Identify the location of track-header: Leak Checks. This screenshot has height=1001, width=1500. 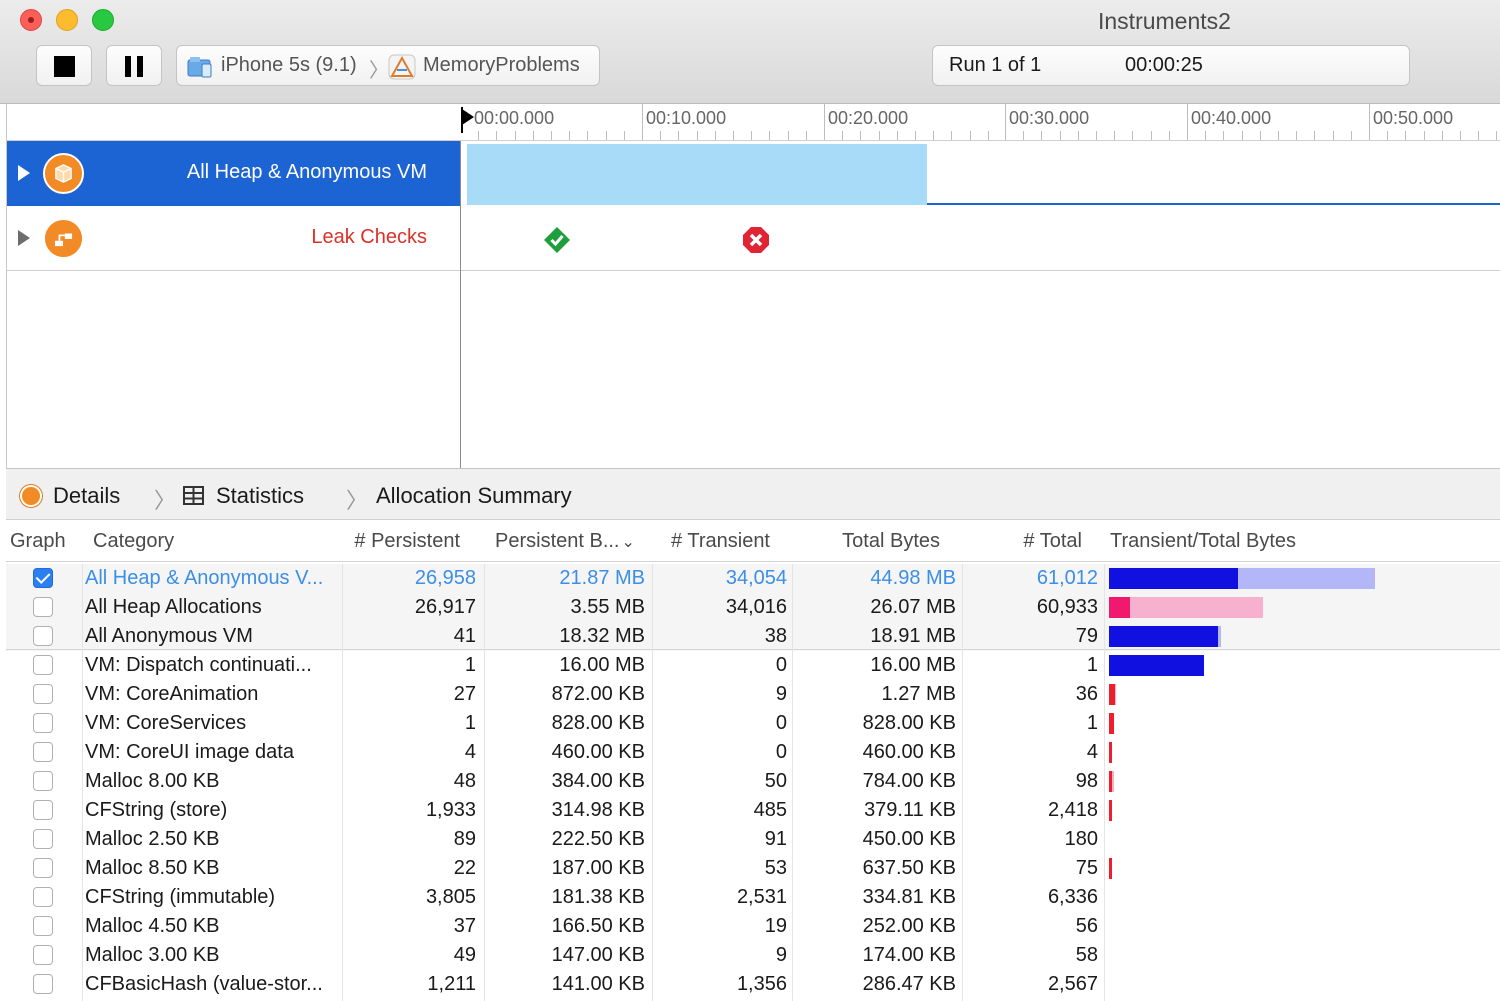
(234, 238).